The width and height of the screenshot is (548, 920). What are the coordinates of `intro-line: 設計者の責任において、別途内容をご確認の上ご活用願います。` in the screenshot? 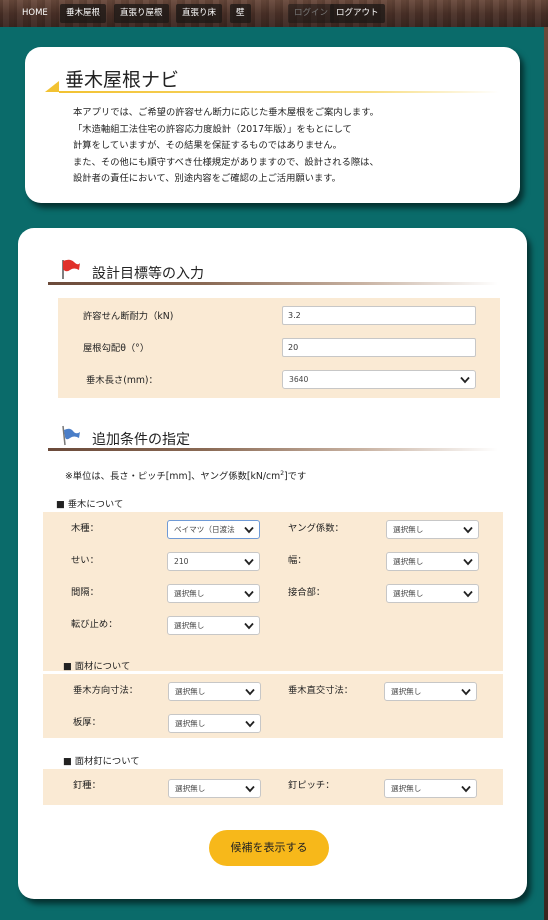 It's located at (207, 179).